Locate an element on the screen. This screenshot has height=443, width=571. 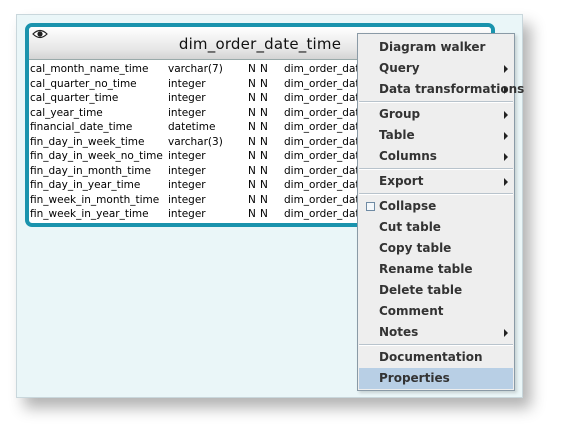
menu-item-export: Export is located at coordinates (436, 181).